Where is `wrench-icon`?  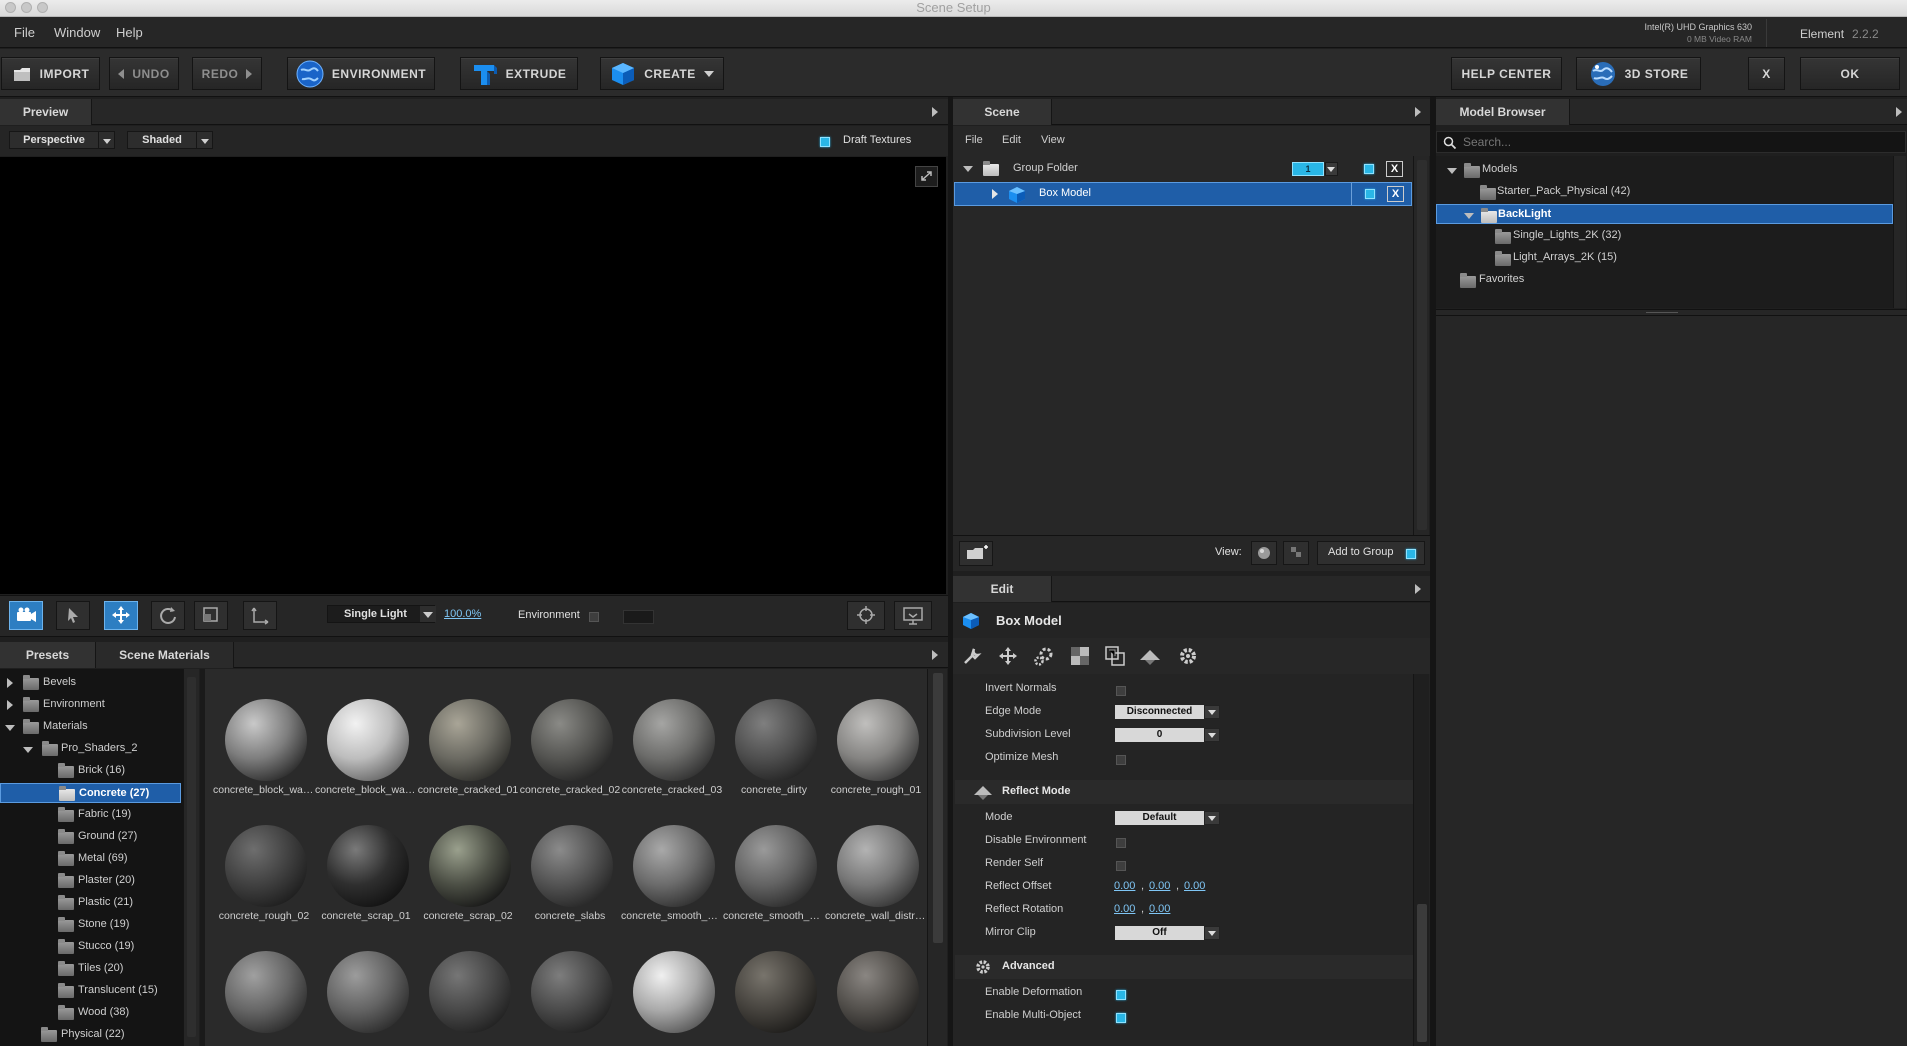 wrench-icon is located at coordinates (972, 656).